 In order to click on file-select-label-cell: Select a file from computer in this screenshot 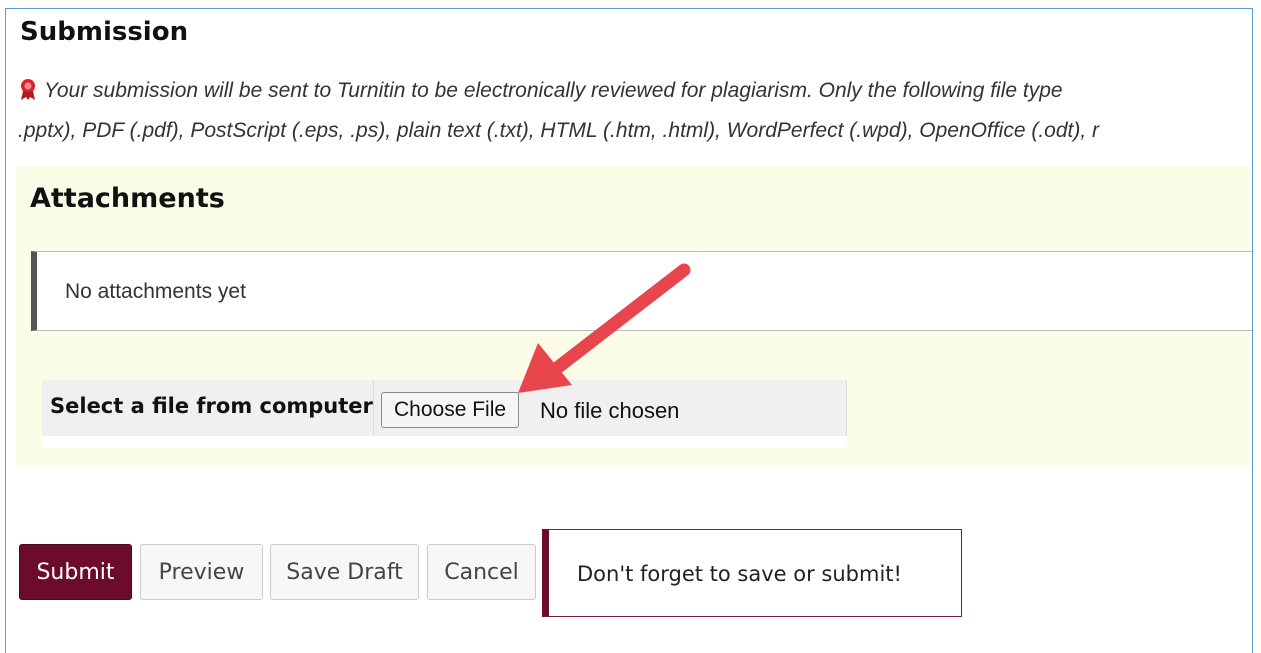, I will do `click(208, 408)`.